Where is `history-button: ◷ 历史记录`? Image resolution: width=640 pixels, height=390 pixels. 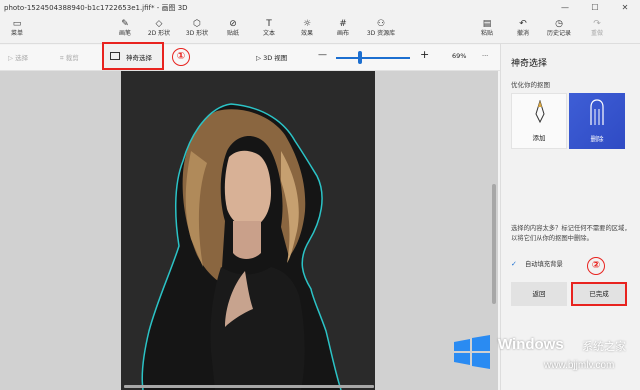 history-button: ◷ 历史记录 is located at coordinates (559, 28).